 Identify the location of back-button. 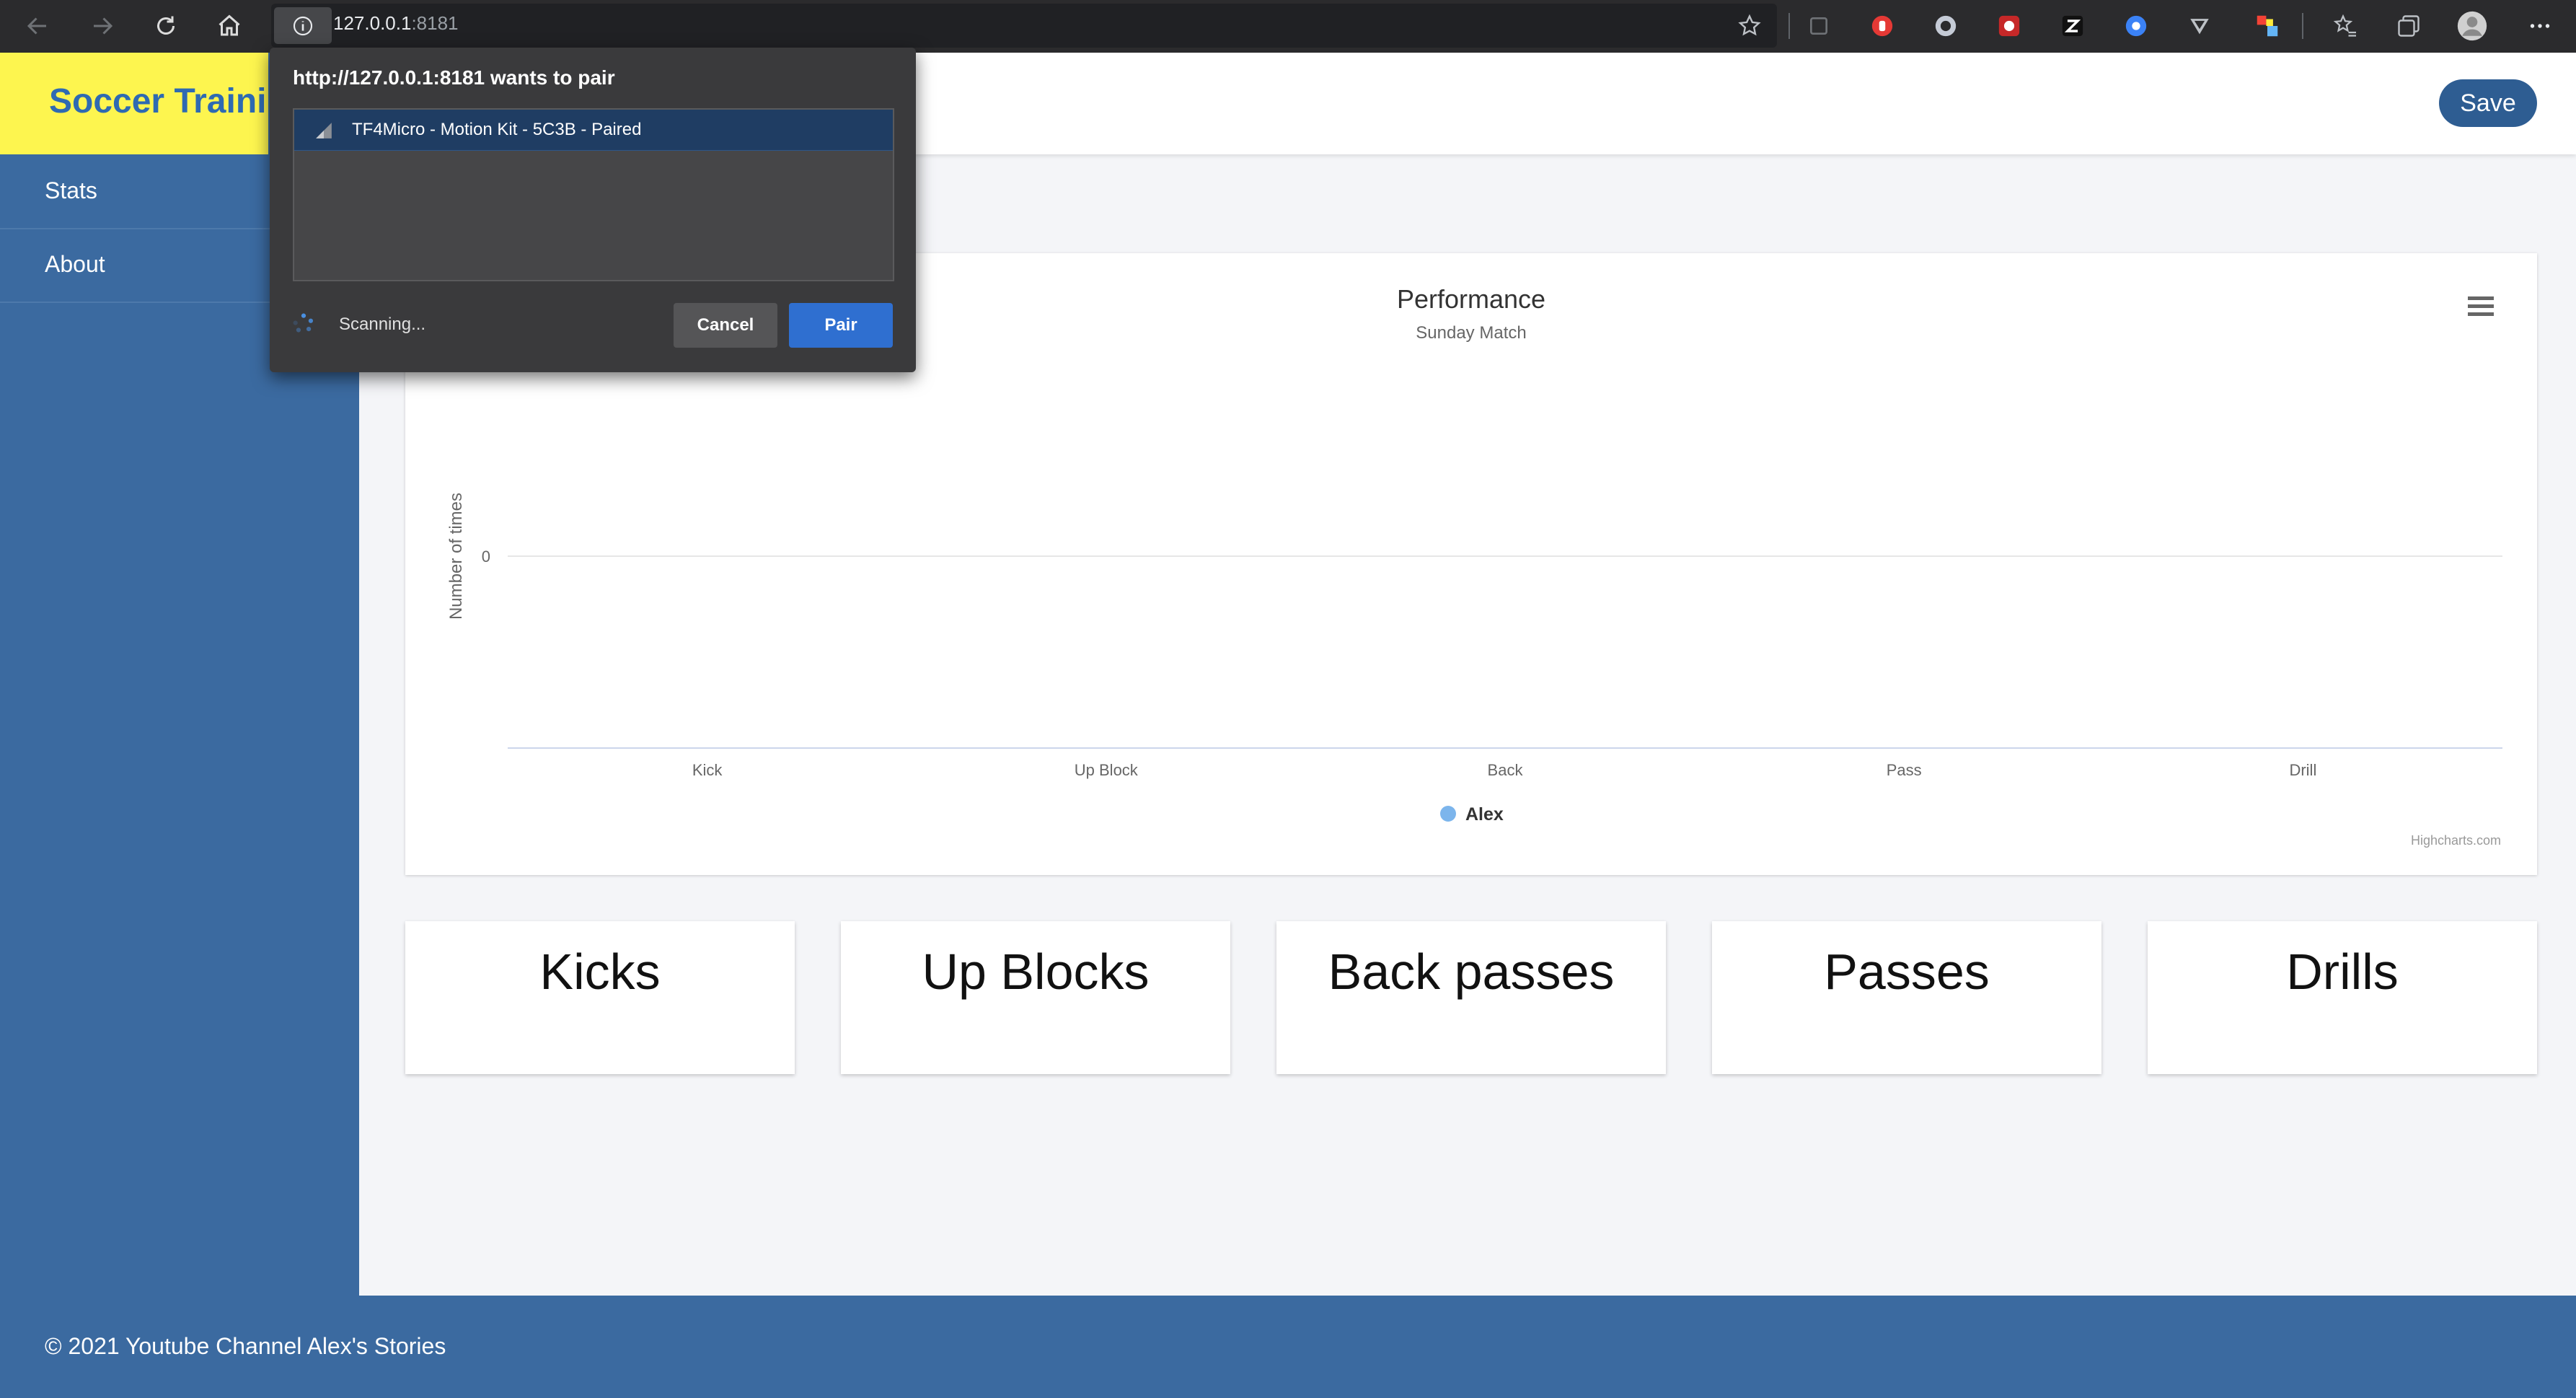
(37, 26).